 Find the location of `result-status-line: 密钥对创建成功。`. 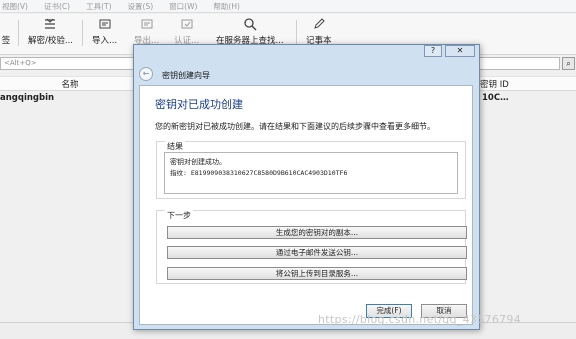

result-status-line: 密钥对创建成功。 is located at coordinates (198, 162).